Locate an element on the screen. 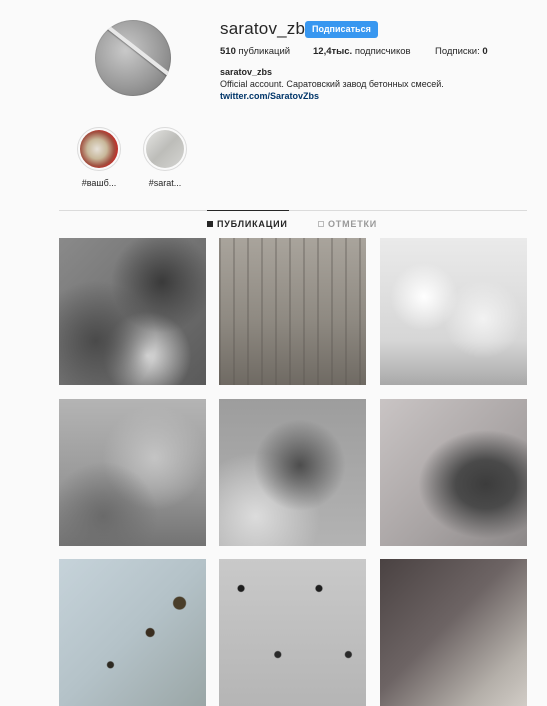 This screenshot has height=706, width=547. profile-username: saratov_zbs is located at coordinates (267, 28).